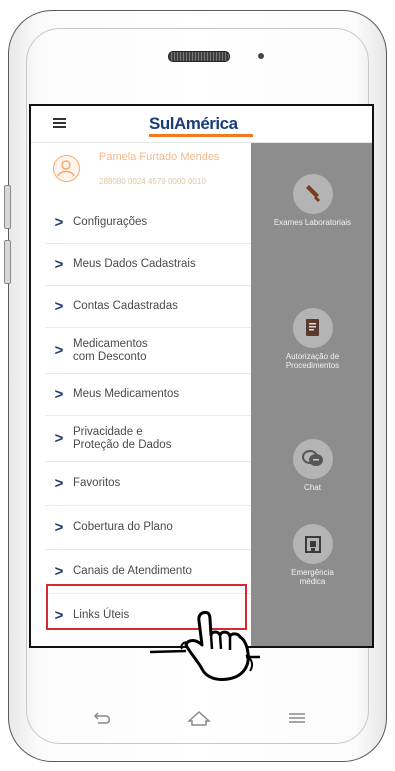 The width and height of the screenshot is (395, 771). What do you see at coordinates (199, 718) in the screenshot?
I see `home-icon` at bounding box center [199, 718].